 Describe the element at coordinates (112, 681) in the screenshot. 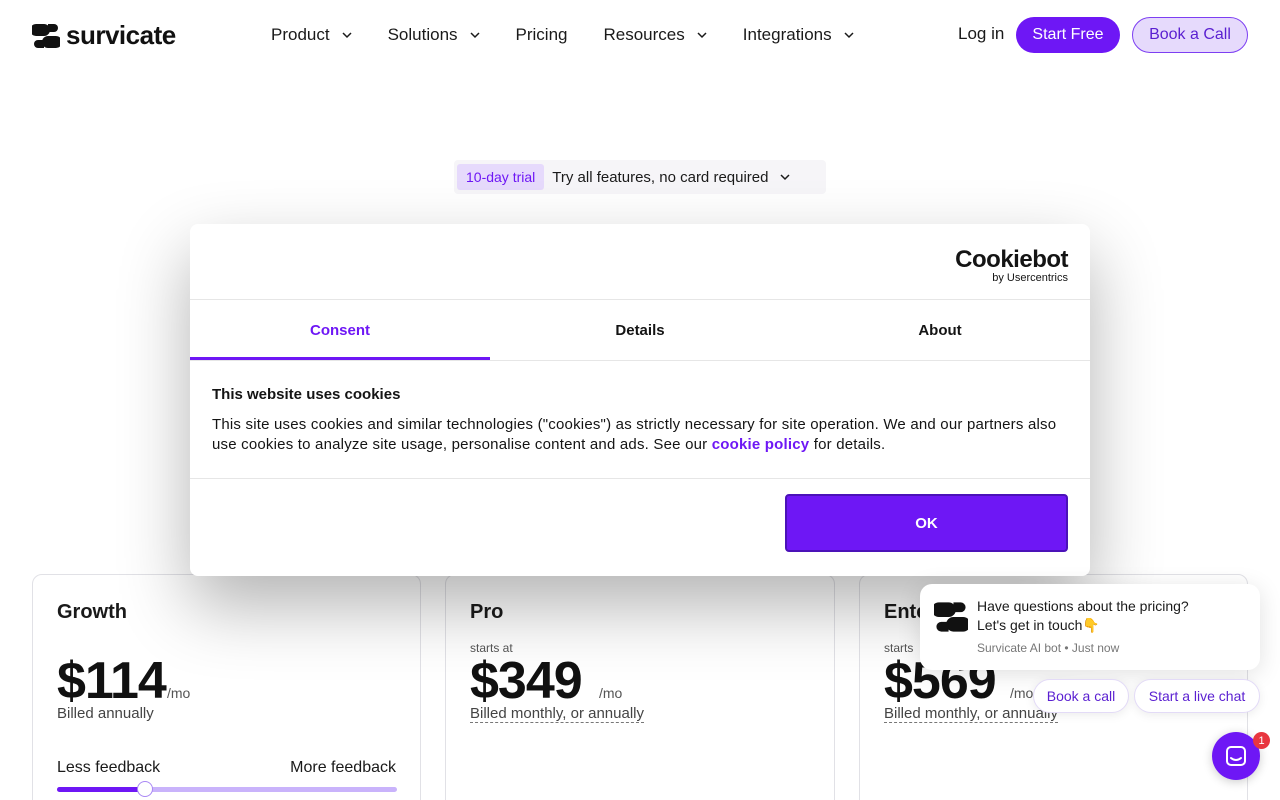

I see `plan-price: $114` at that location.